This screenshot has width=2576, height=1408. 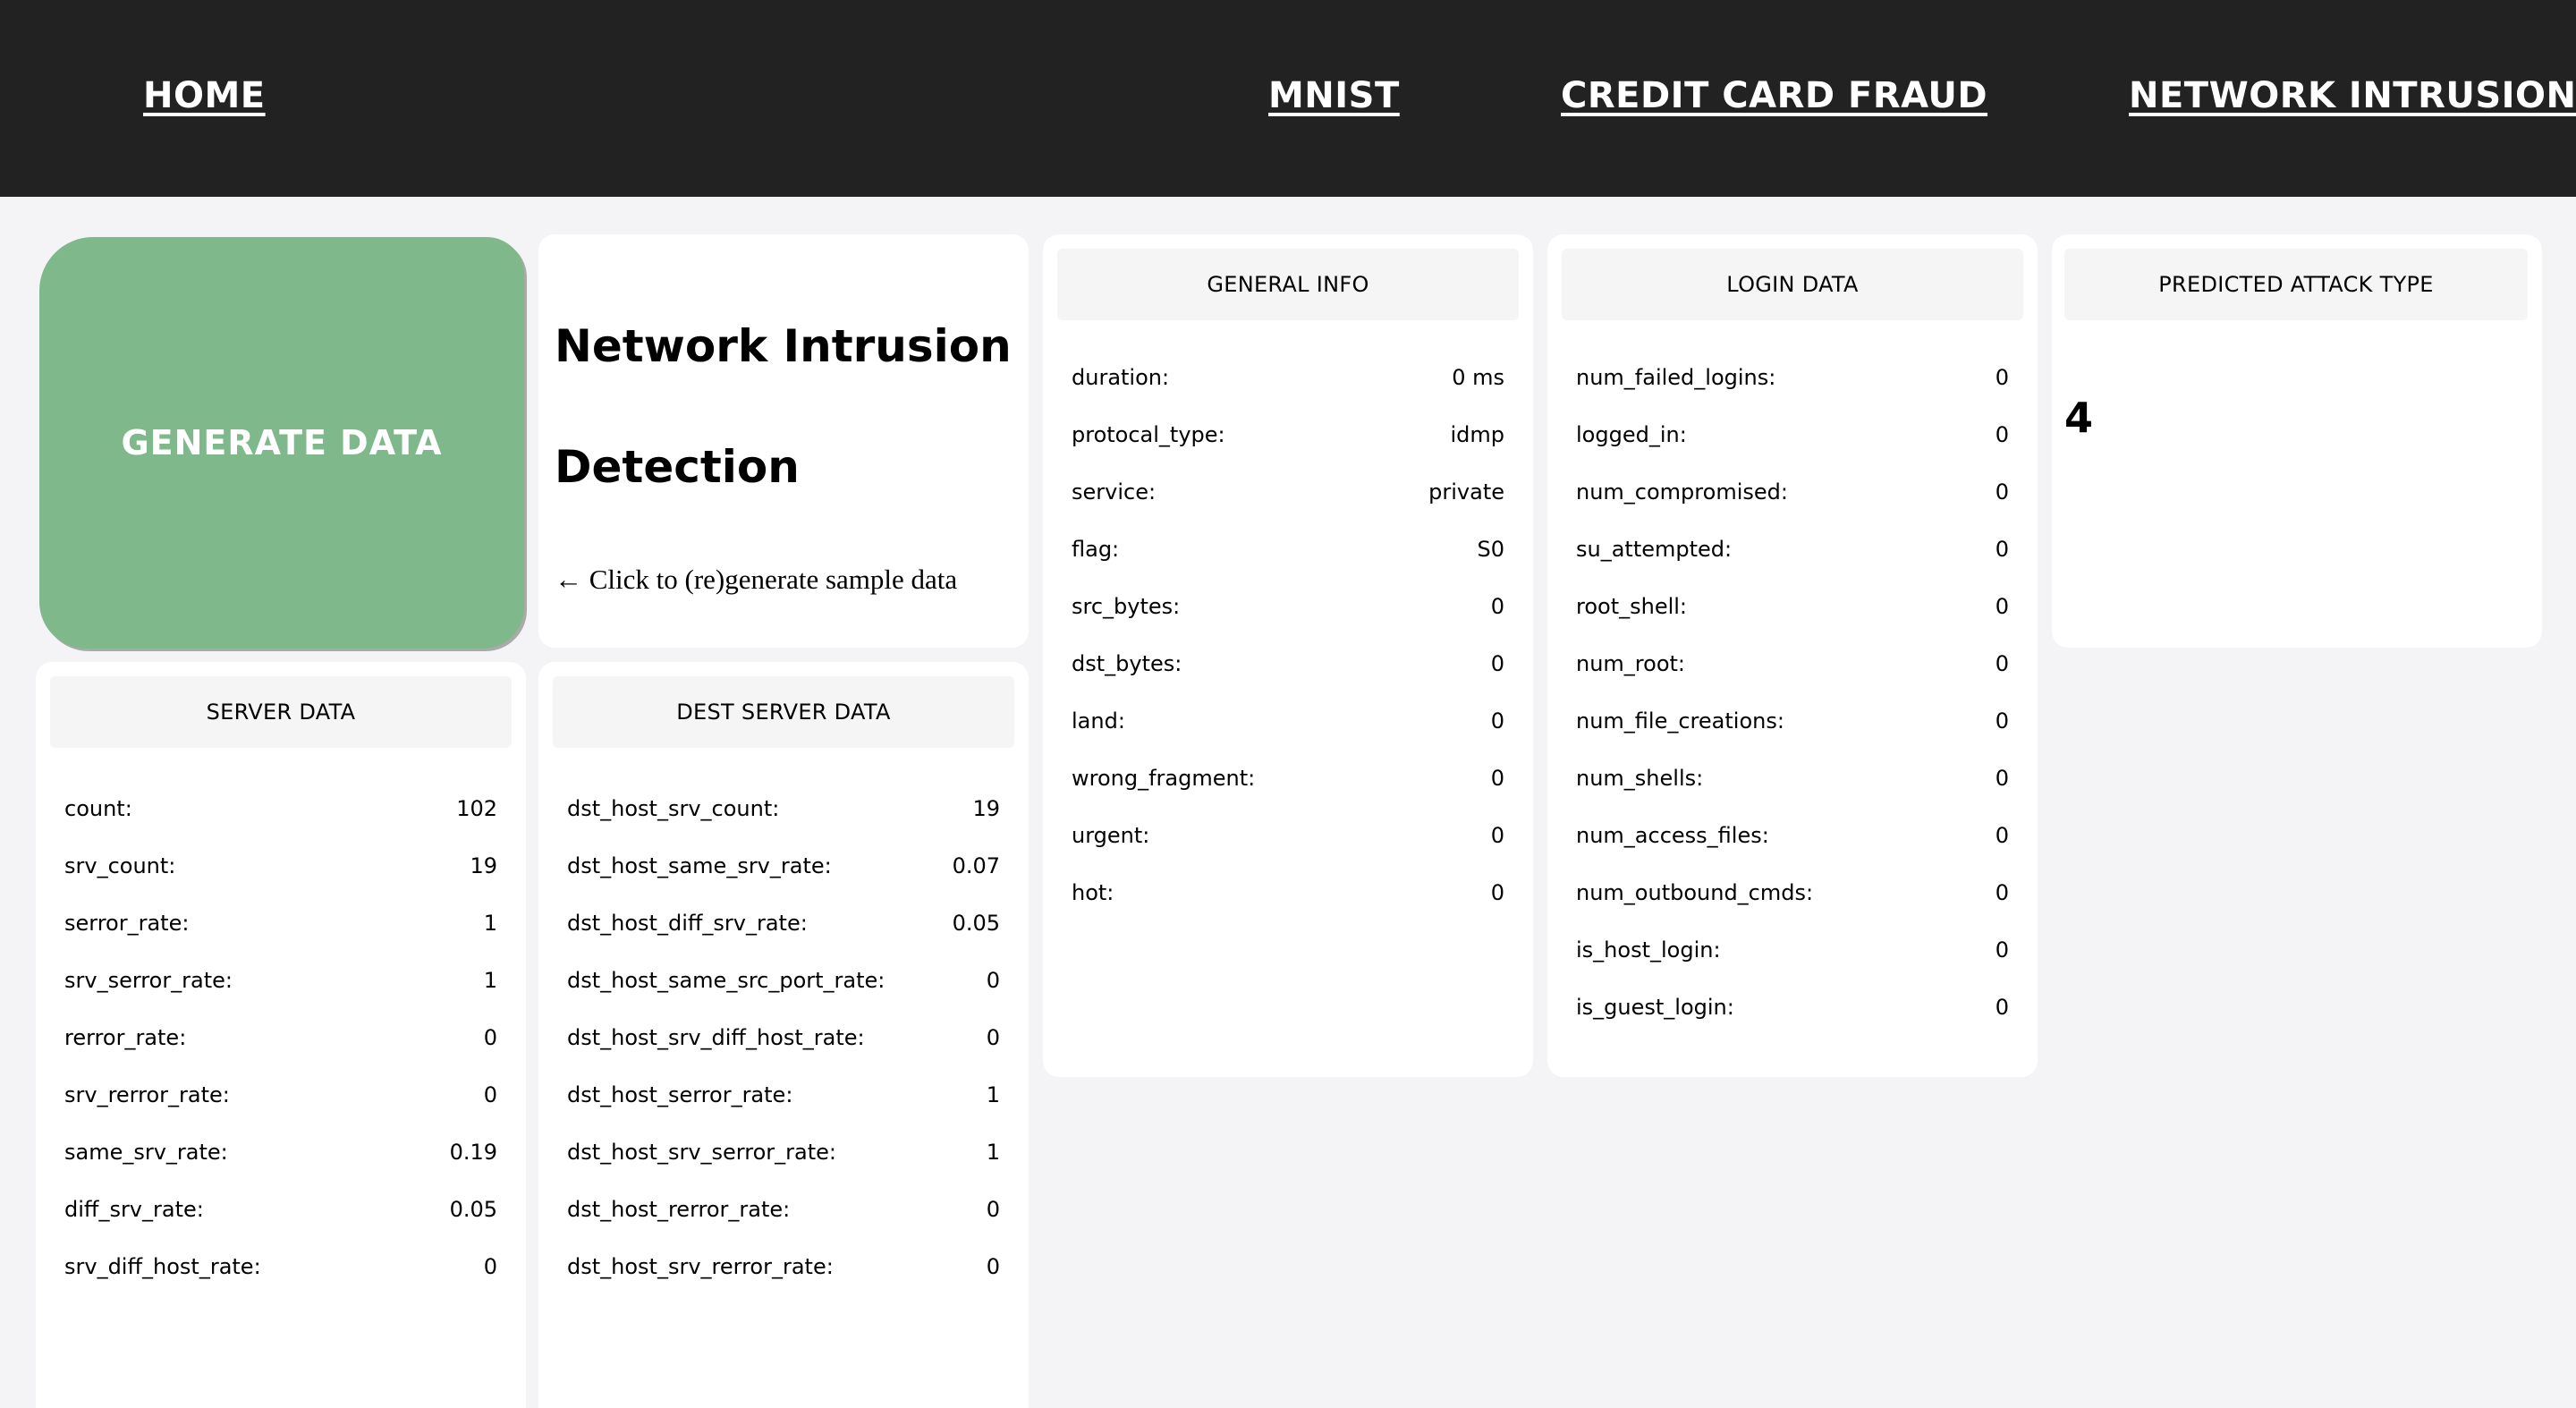 What do you see at coordinates (476, 808) in the screenshot?
I see `field-value: 102` at bounding box center [476, 808].